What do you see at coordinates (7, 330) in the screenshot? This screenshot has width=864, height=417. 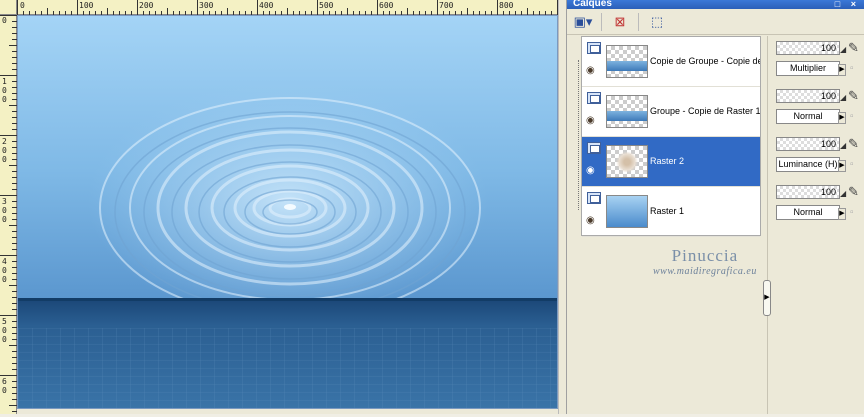 I see `ruler-left-label: 5 0 0` at bounding box center [7, 330].